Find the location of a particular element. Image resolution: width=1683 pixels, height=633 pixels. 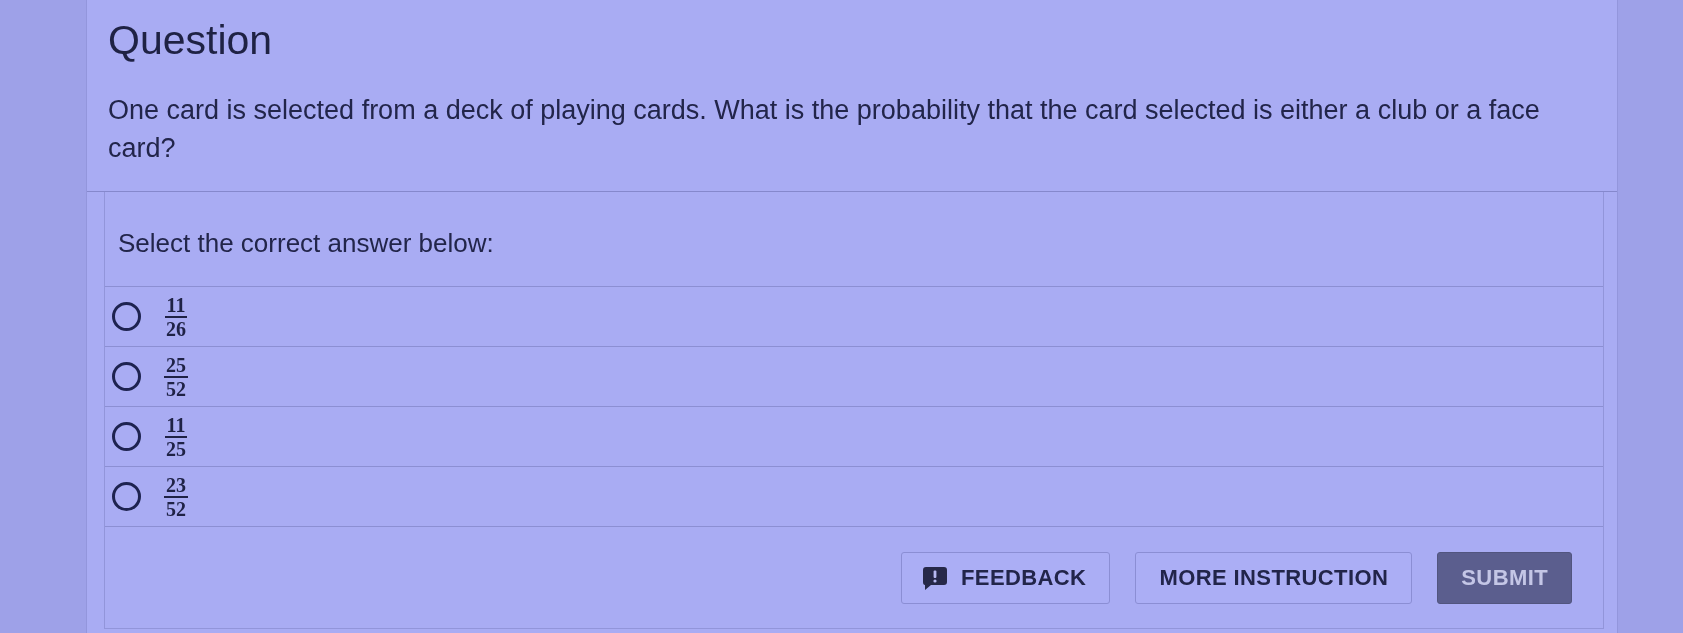

submit-button: SUBMIT is located at coordinates (1504, 578).